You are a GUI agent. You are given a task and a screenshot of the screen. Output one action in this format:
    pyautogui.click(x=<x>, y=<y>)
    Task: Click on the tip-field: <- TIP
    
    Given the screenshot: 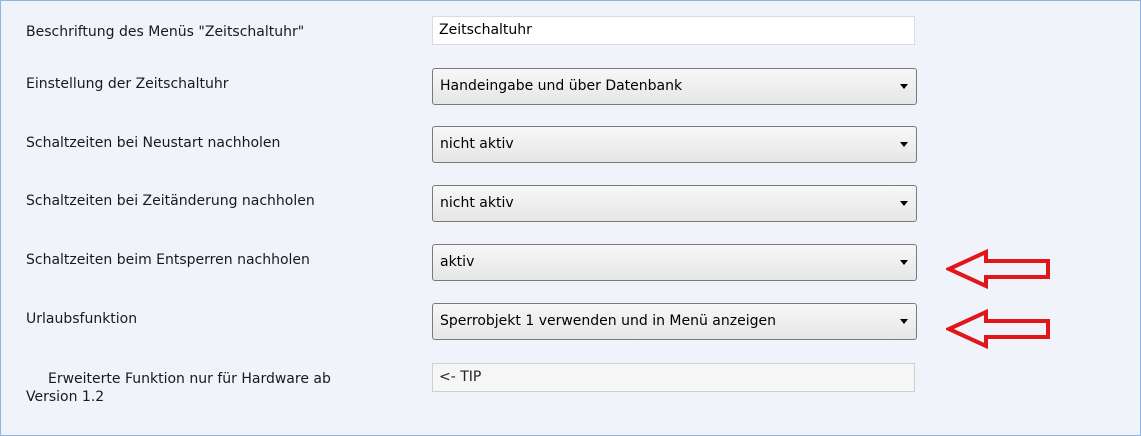 What is the action you would take?
    pyautogui.click(x=673, y=377)
    